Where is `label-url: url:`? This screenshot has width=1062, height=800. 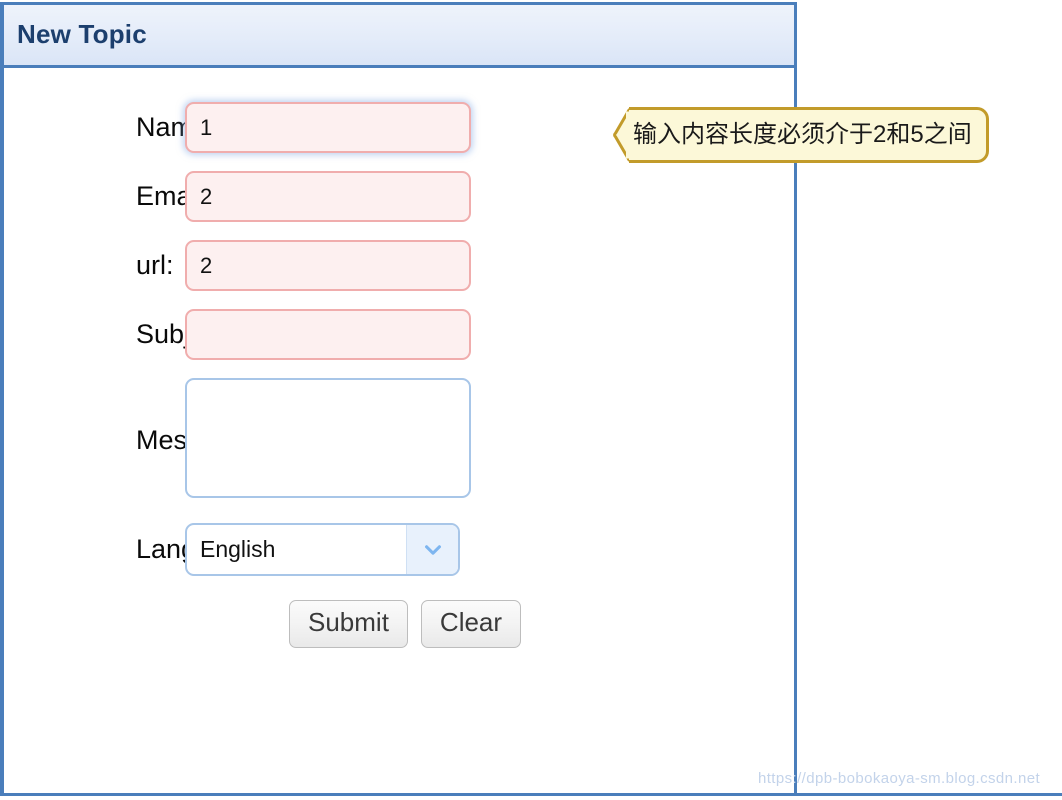
label-url: url: is located at coordinates (155, 264).